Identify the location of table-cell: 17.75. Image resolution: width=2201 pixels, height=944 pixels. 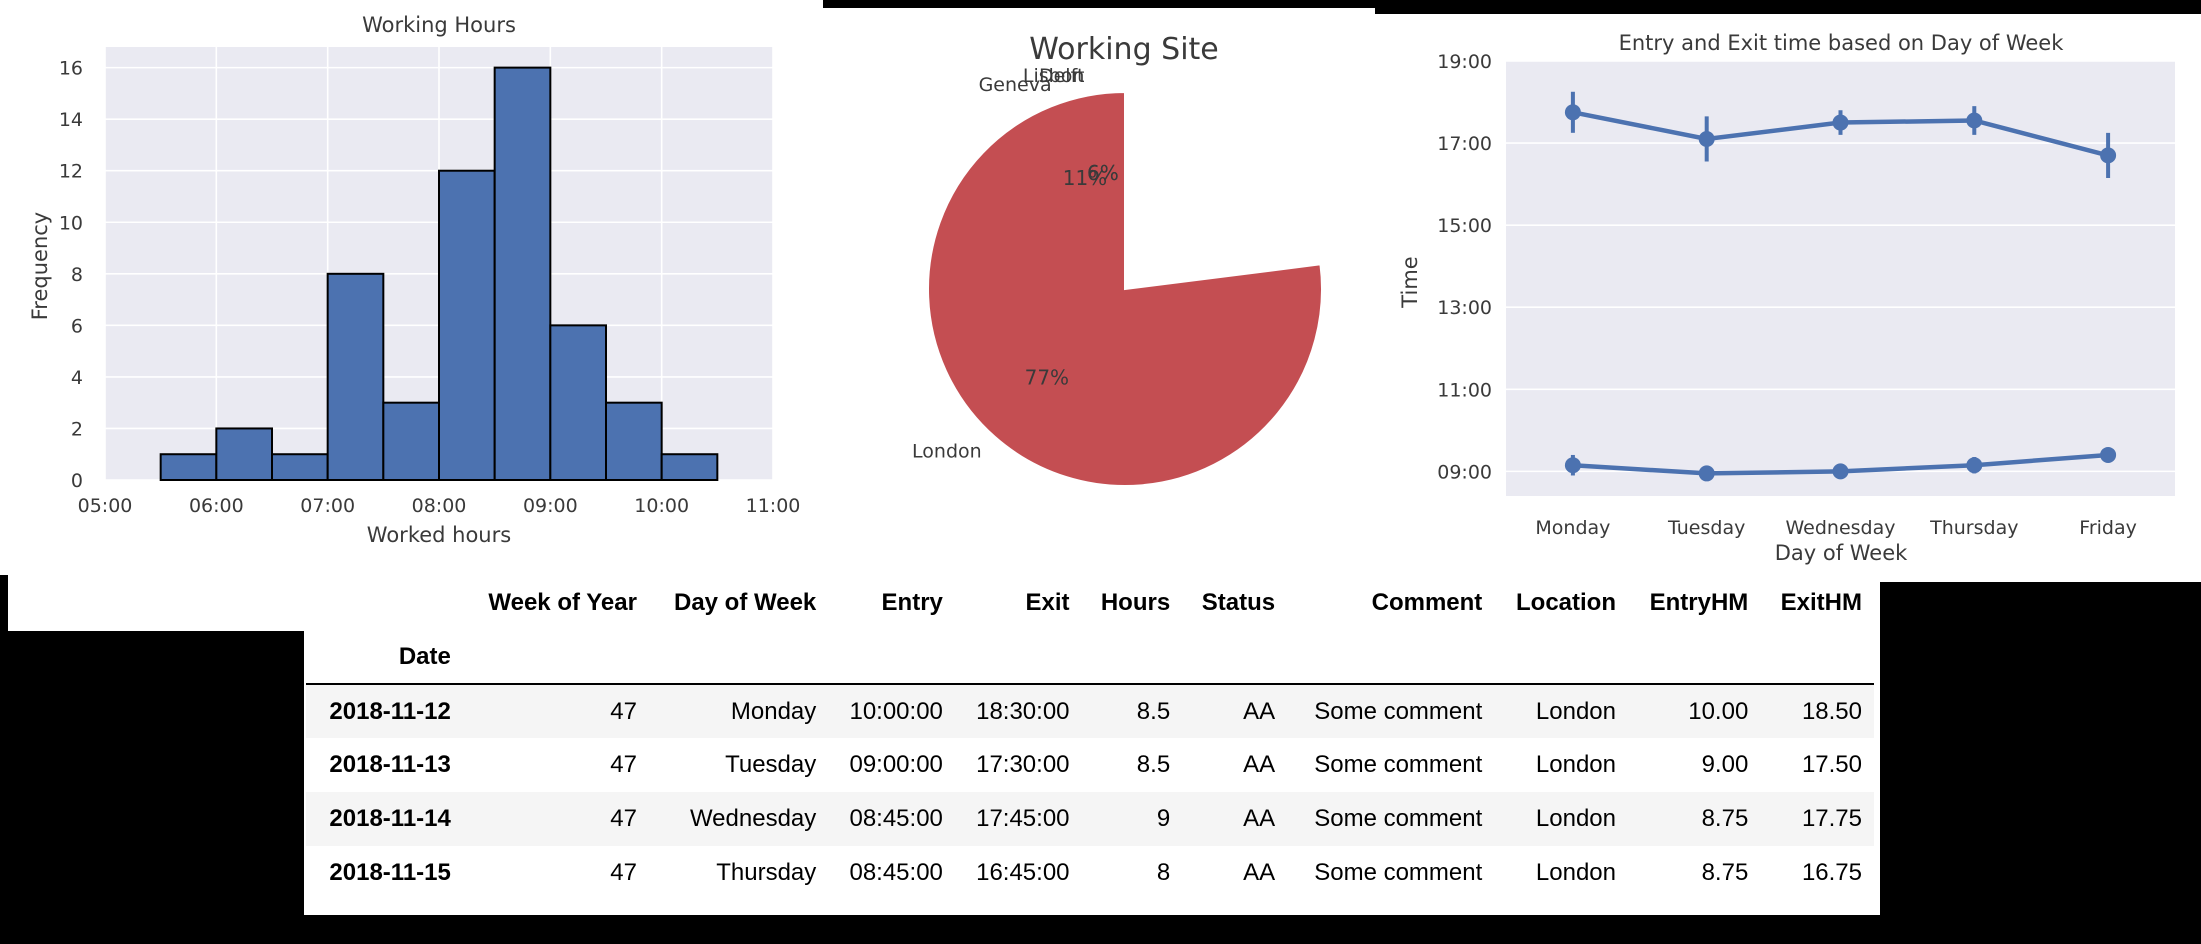
(1831, 818).